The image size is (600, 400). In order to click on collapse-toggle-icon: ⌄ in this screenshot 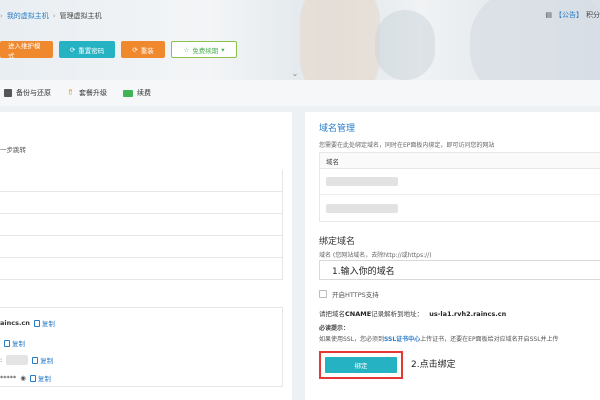, I will do `click(295, 74)`.